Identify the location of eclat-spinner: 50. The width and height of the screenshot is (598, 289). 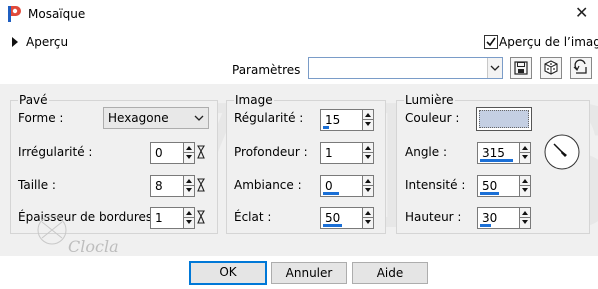
(347, 218).